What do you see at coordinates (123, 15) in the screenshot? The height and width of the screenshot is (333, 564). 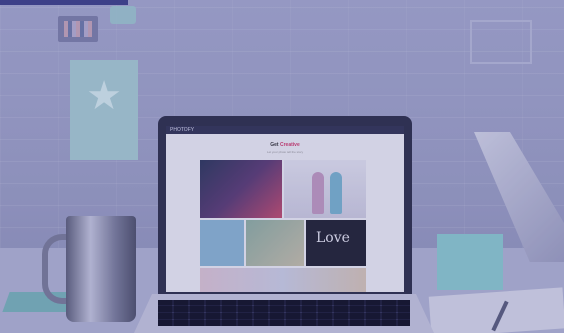 I see `shelf-green-item` at bounding box center [123, 15].